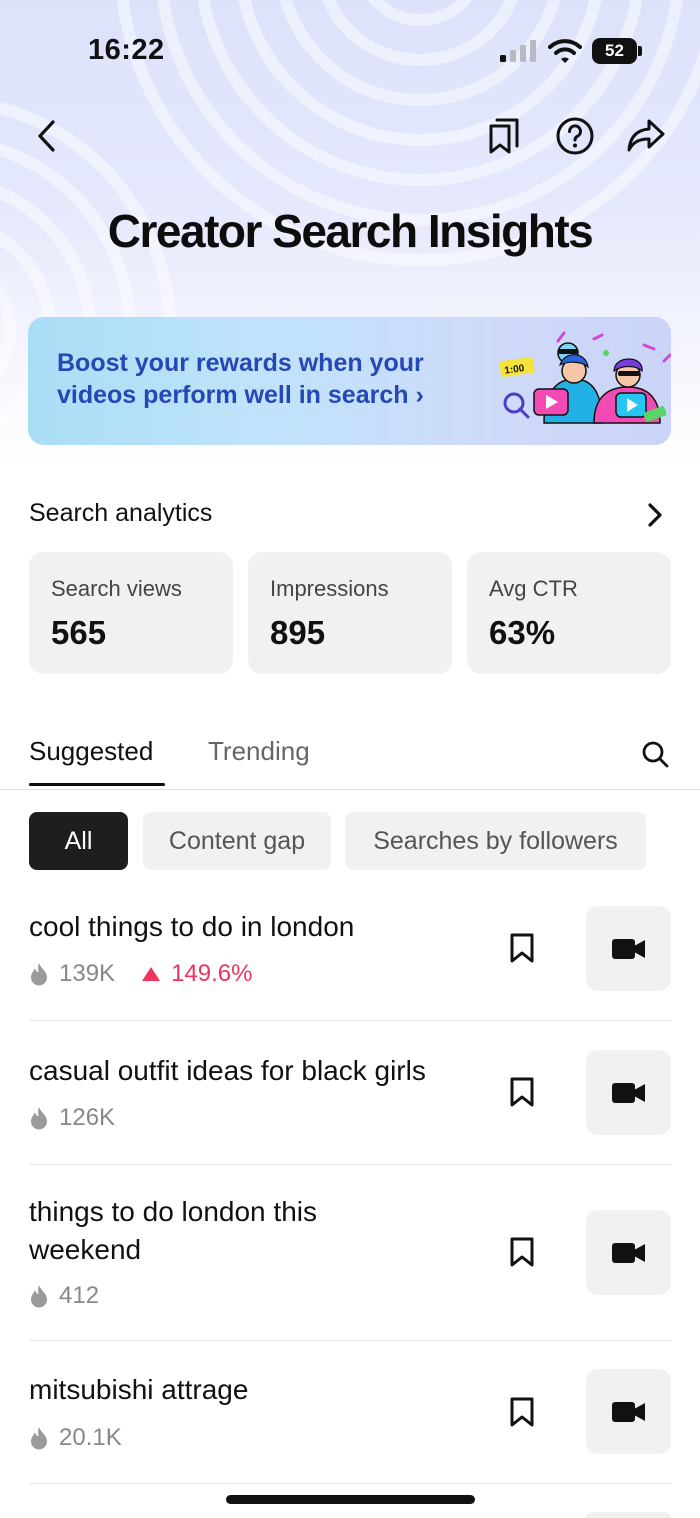 The image size is (700, 1518). I want to click on filter-chip-content-gap: Content gap, so click(237, 841).